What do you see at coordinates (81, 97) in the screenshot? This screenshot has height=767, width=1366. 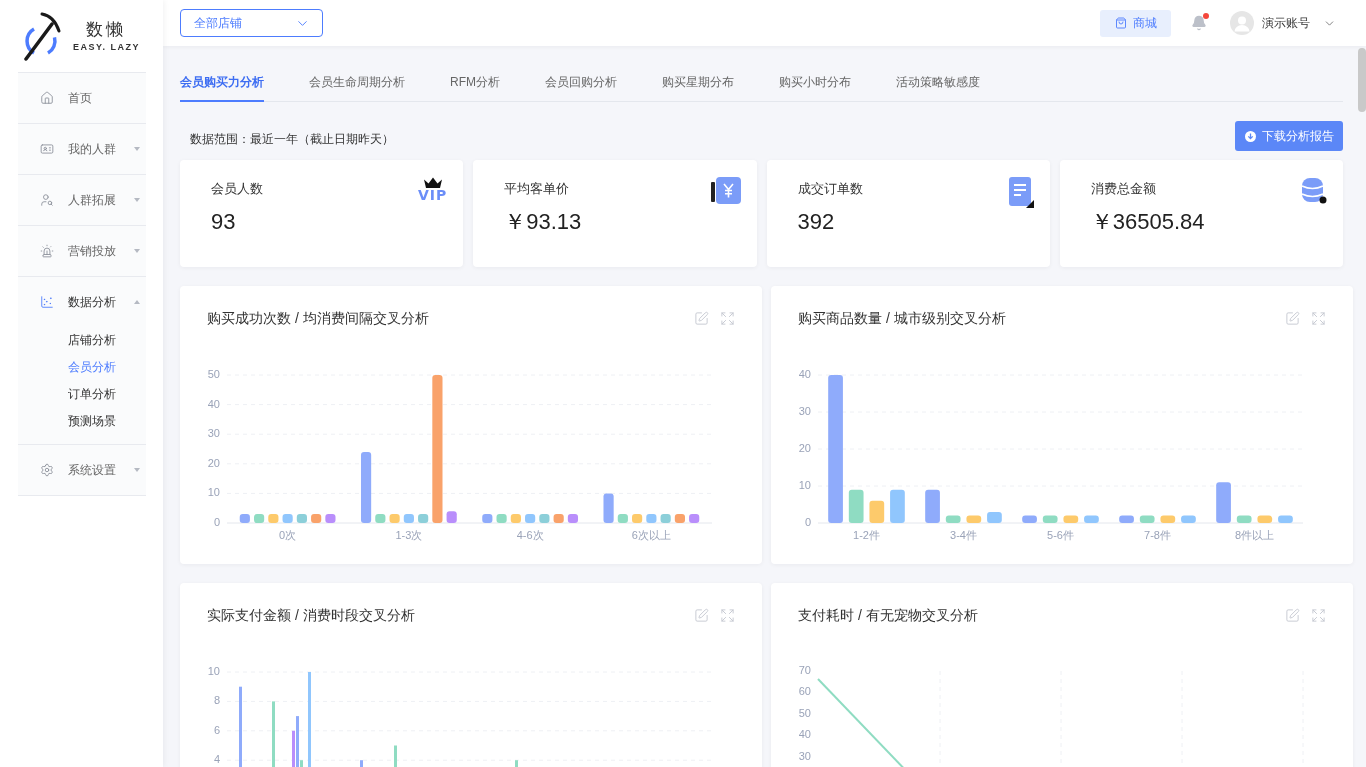 I see `menu-item: 首页` at bounding box center [81, 97].